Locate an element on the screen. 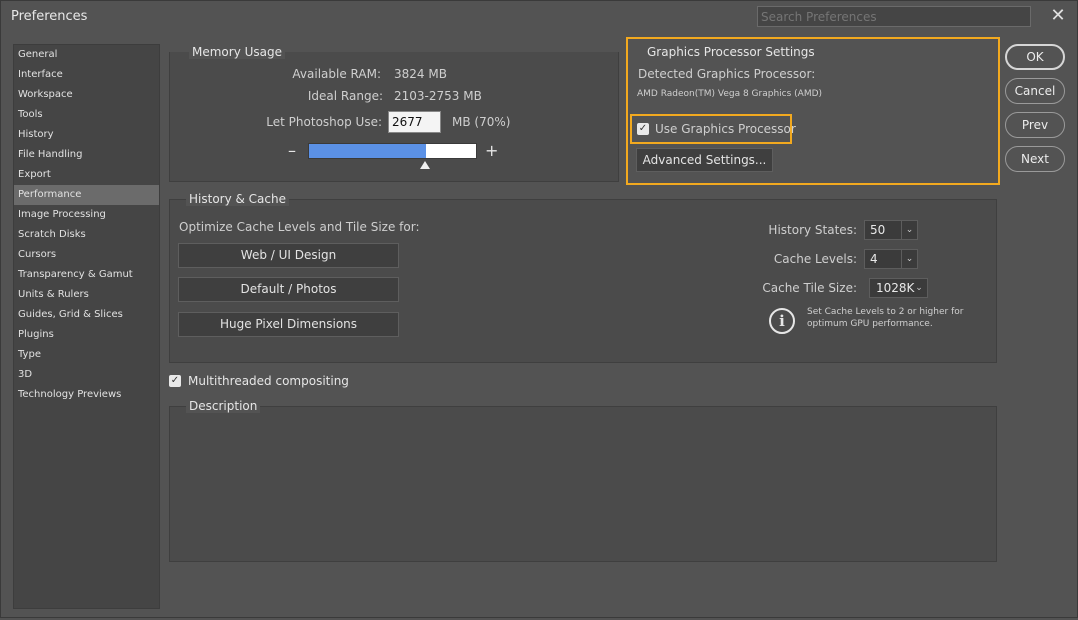 Image resolution: width=1078 pixels, height=620 pixels. search-input is located at coordinates (894, 16).